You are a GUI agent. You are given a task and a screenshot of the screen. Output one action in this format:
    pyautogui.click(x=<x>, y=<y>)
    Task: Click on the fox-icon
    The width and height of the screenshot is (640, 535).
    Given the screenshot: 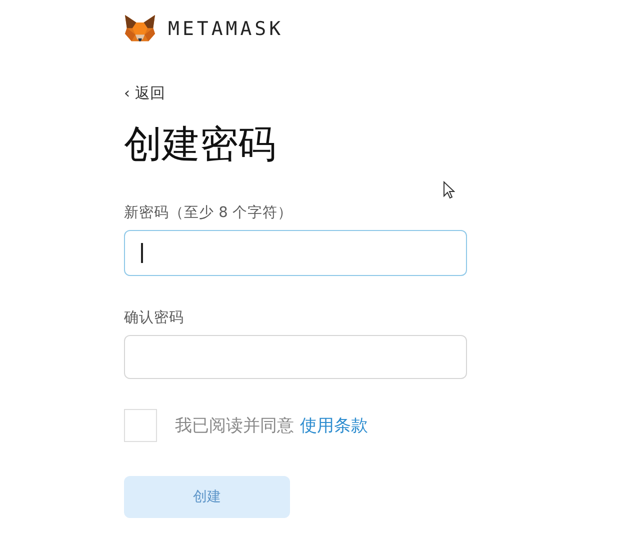 What is the action you would take?
    pyautogui.click(x=140, y=29)
    